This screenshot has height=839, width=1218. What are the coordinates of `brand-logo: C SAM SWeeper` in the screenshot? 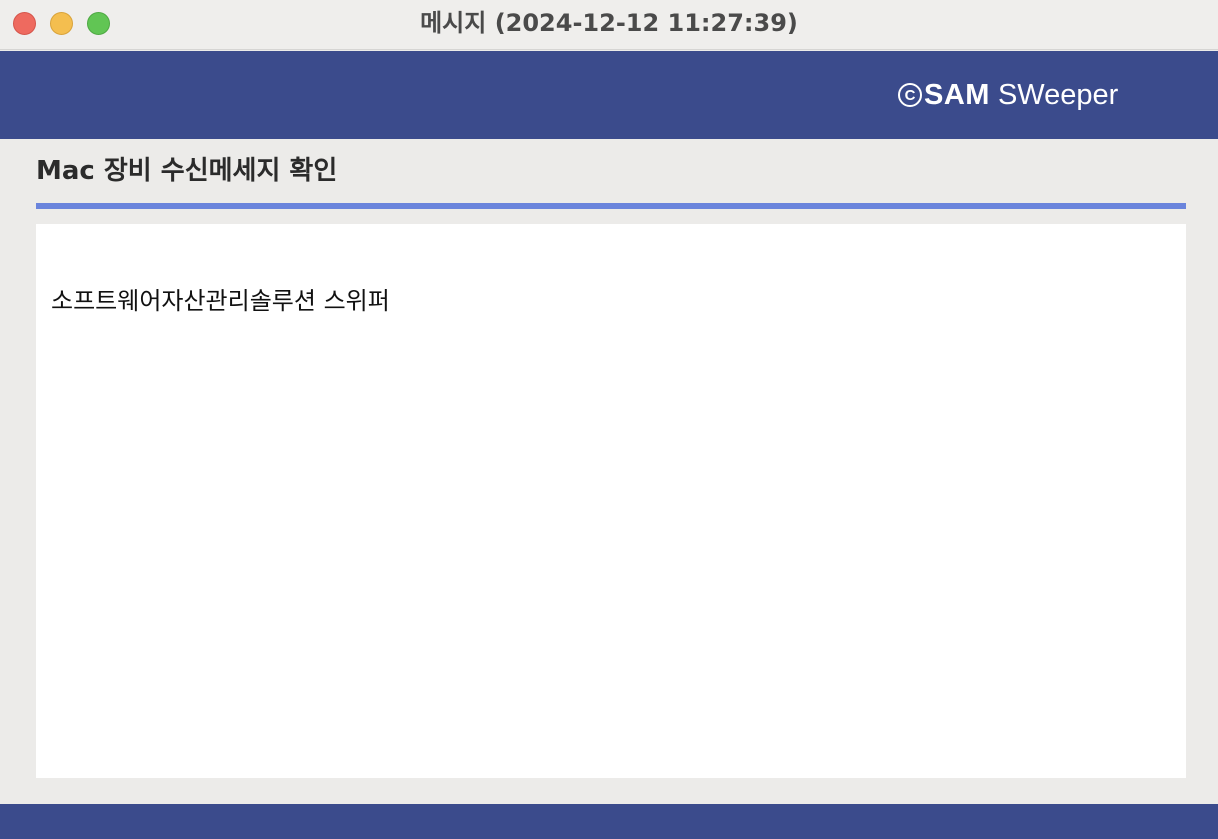 It's located at (1008, 95).